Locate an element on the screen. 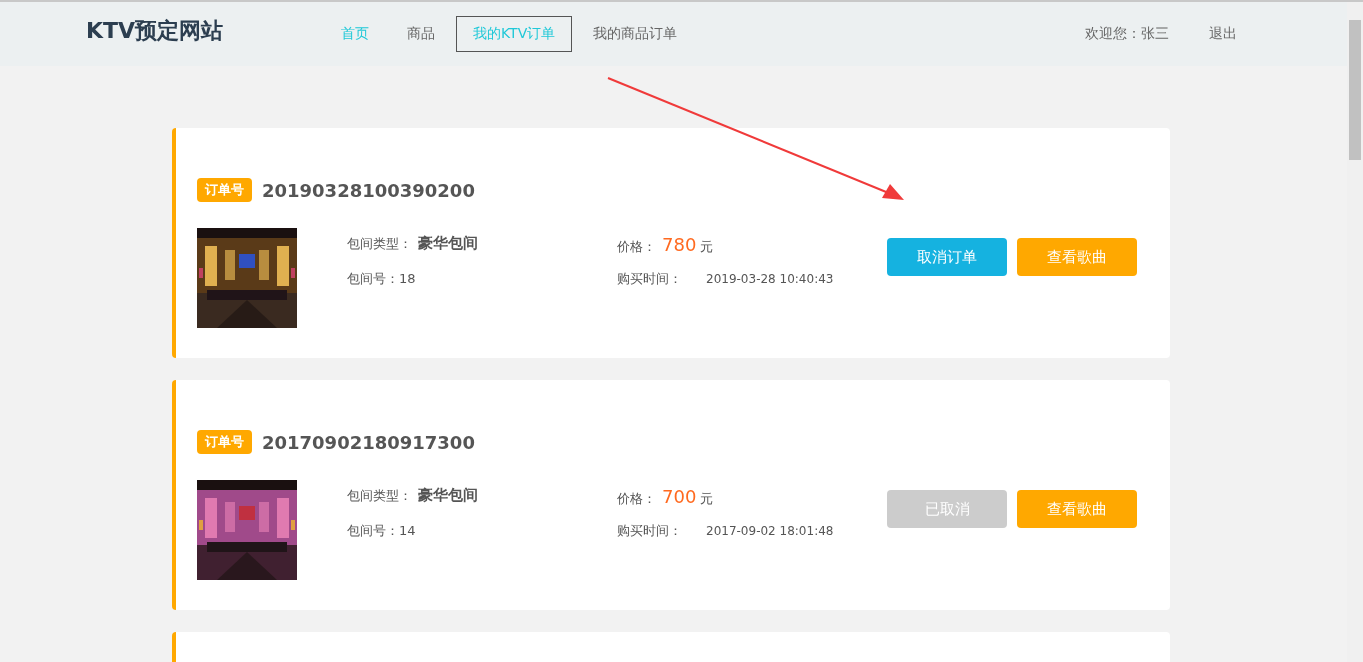 The image size is (1363, 662). nav-link: 商品 is located at coordinates (421, 34).